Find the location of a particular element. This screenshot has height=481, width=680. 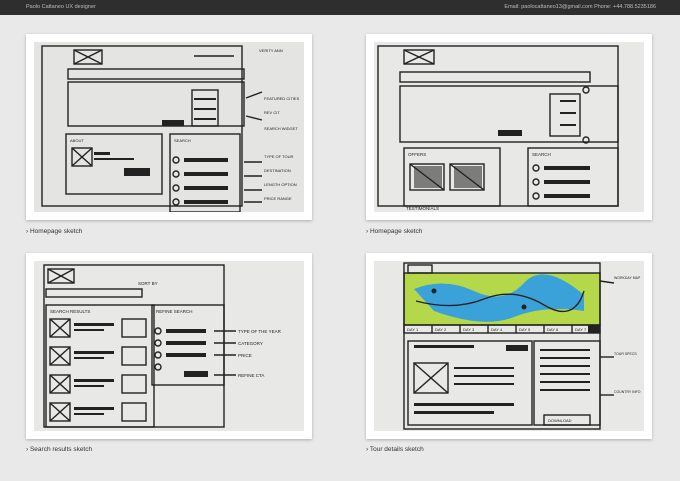

svg-text: ABOUT is located at coordinates (77, 140).